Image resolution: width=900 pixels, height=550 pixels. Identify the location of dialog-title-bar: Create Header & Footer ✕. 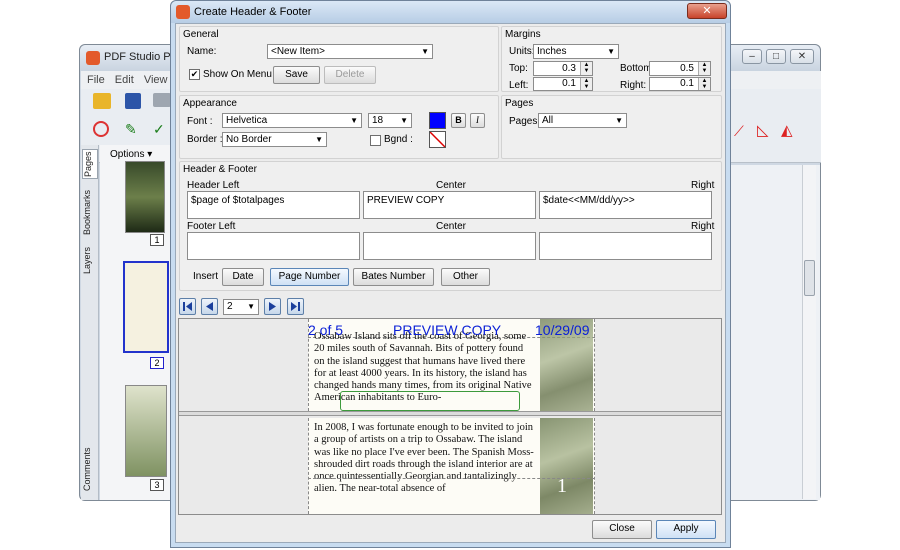
(450, 12).